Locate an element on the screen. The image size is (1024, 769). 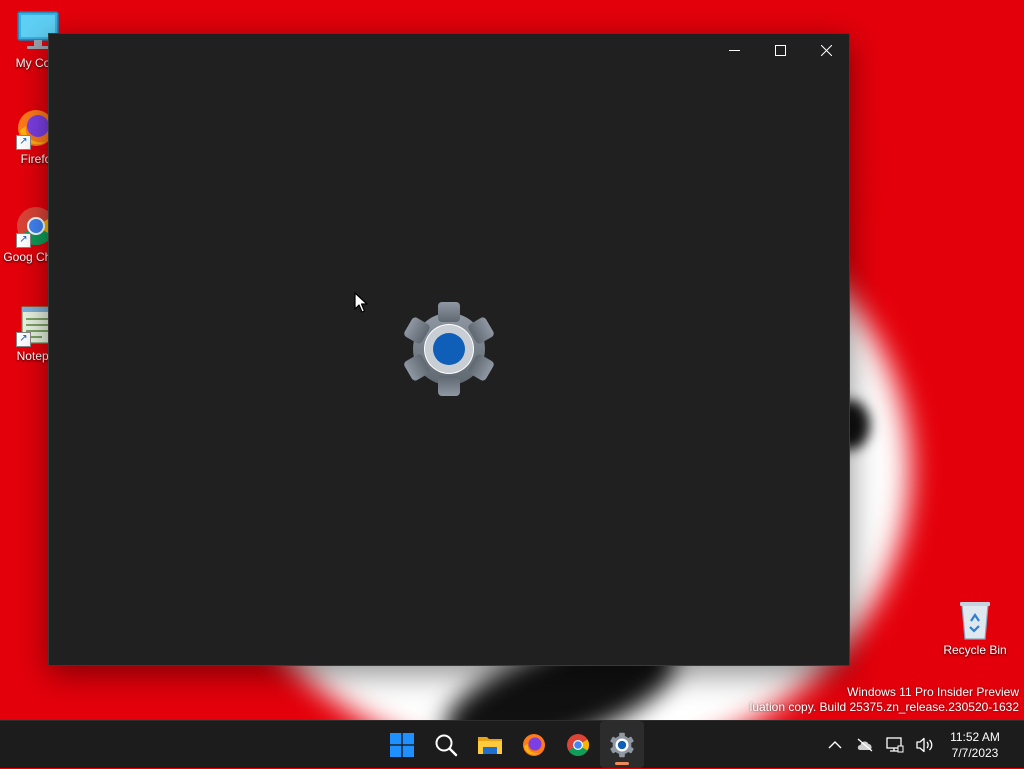
running-indicator is located at coordinates (622, 763).